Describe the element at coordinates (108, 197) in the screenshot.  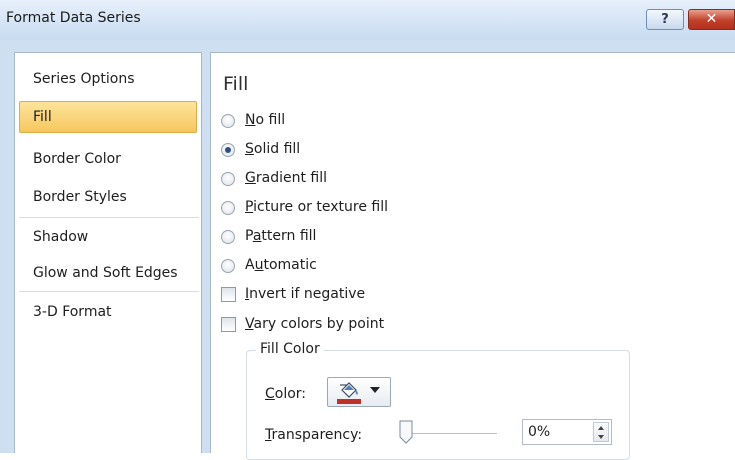
I see `nav-item-border-styles: Border Styles` at that location.